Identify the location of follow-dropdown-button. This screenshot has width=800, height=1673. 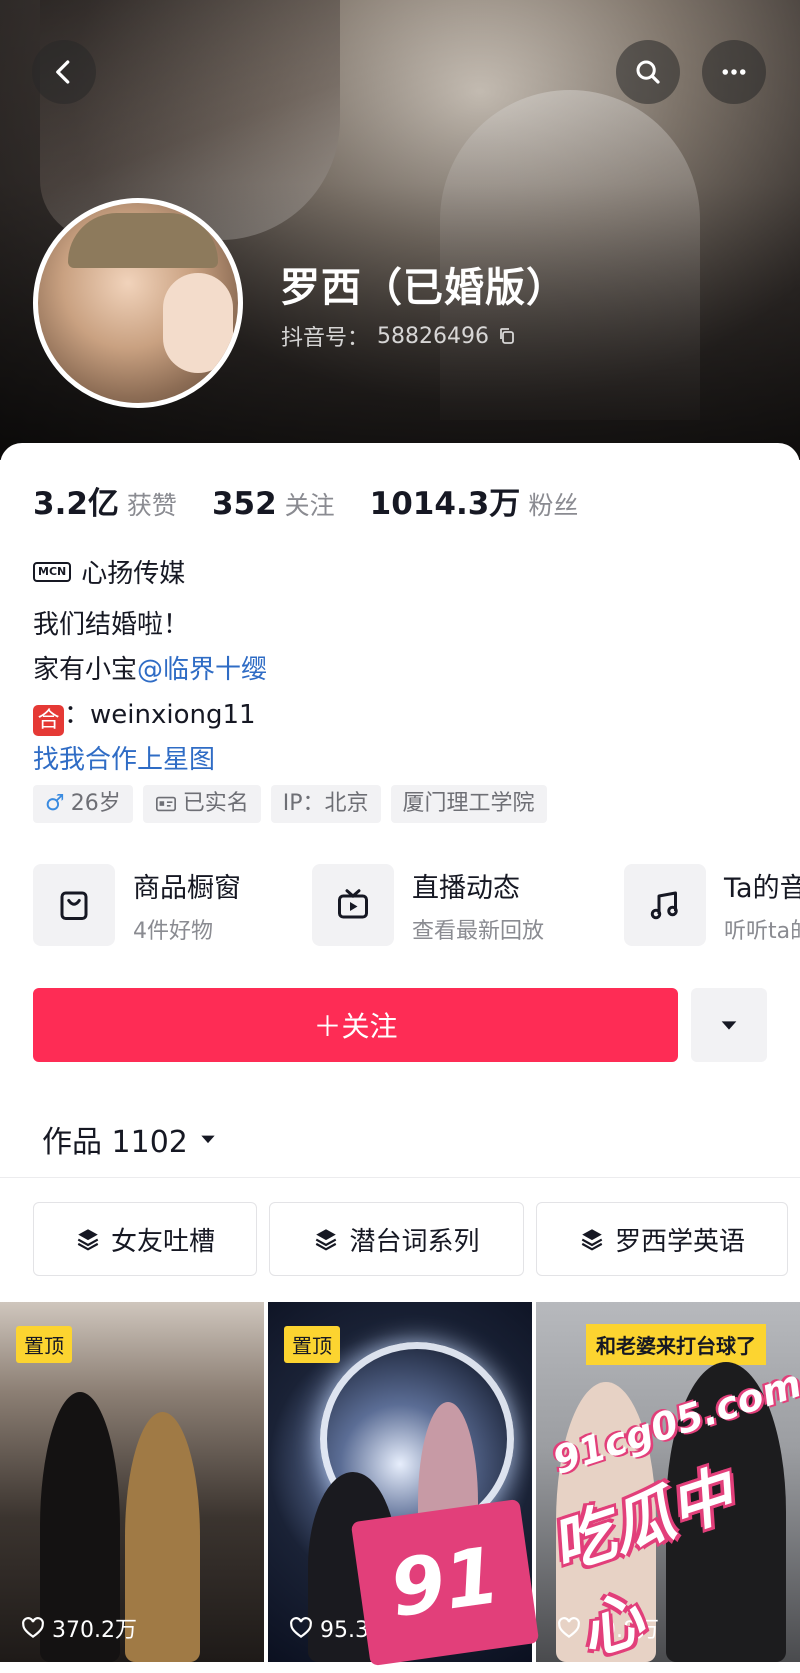
(729, 1025).